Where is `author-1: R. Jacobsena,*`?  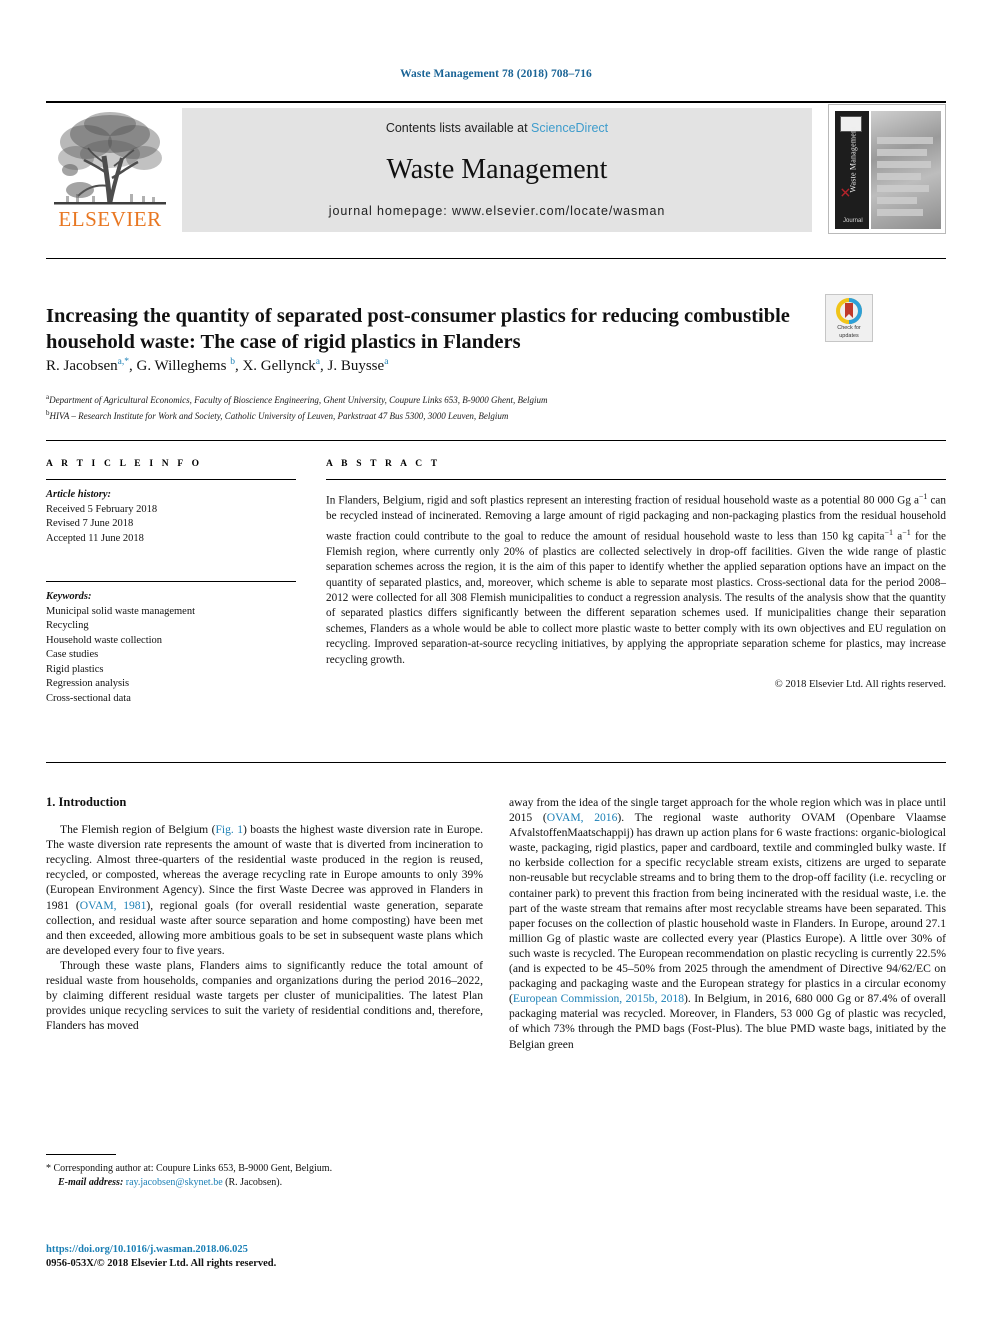 author-1: R. Jacobsena,* is located at coordinates (87, 365).